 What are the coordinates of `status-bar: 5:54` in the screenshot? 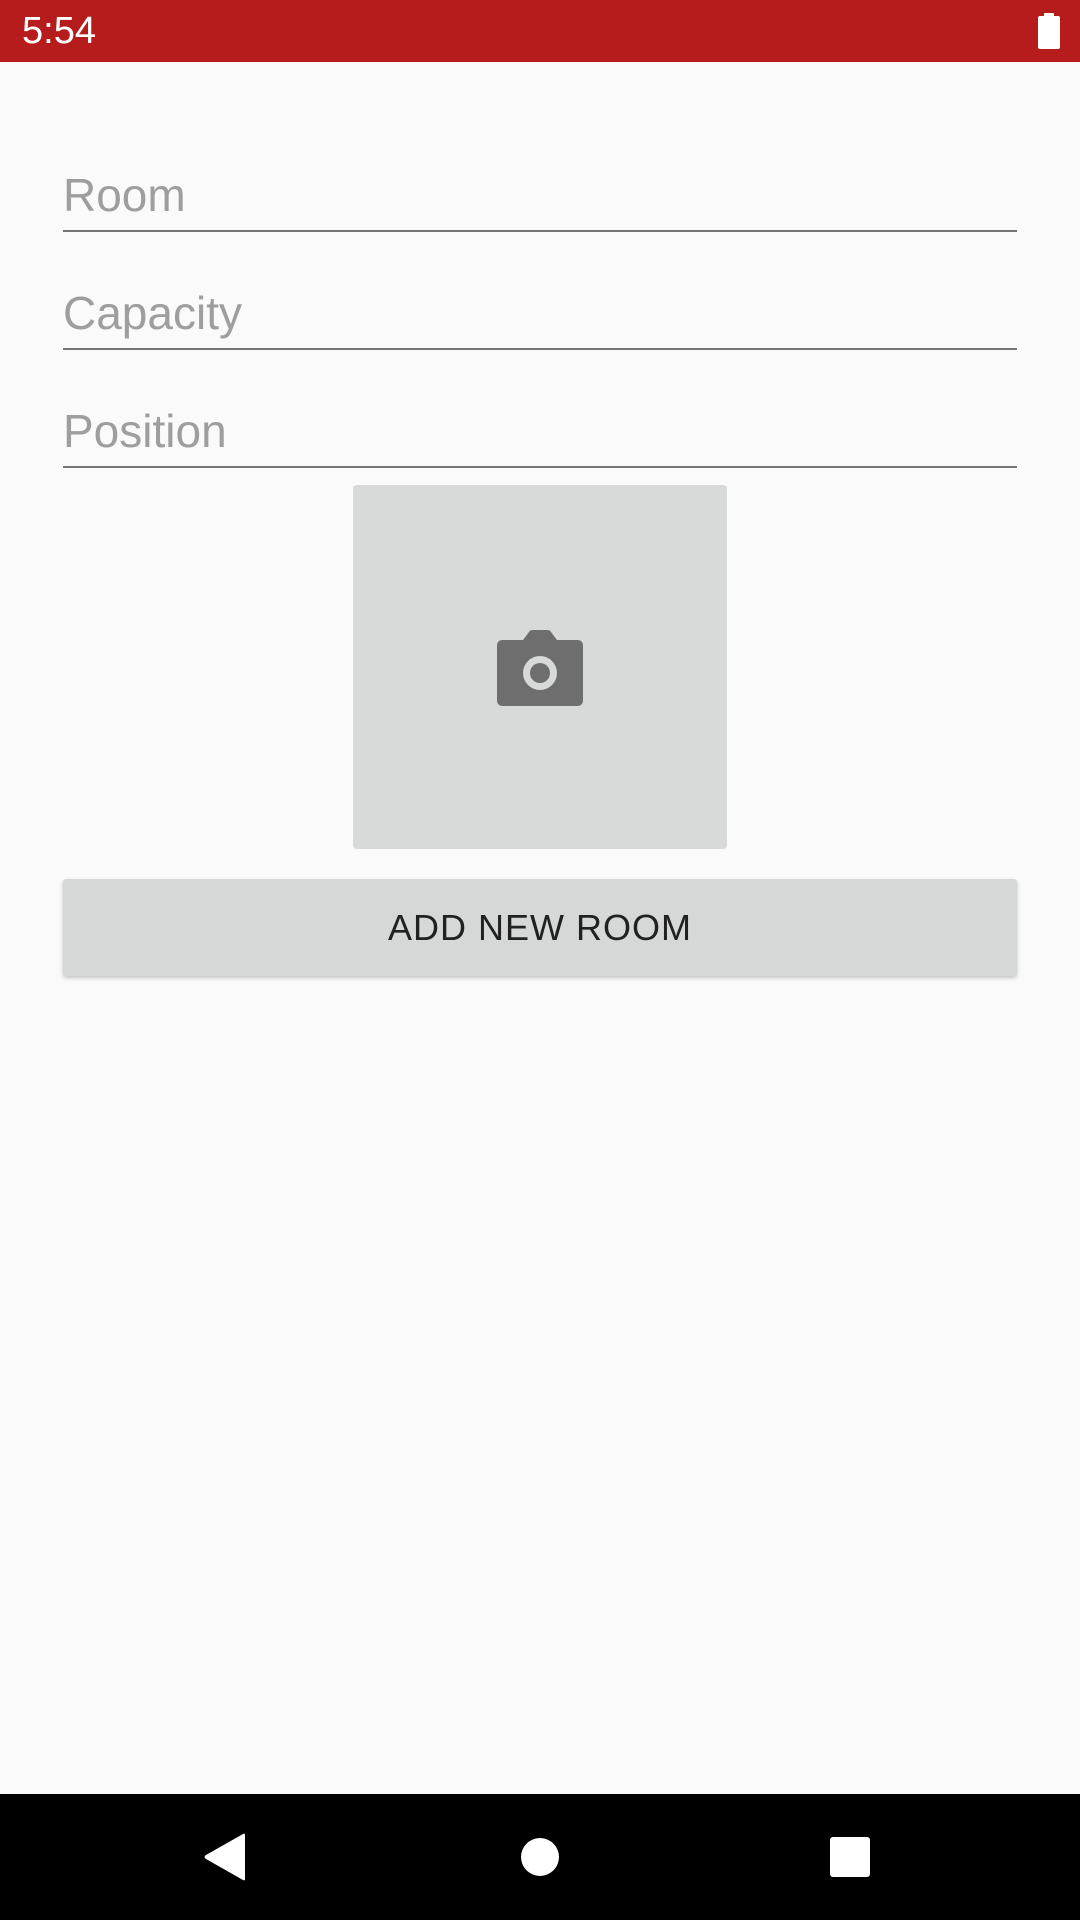 It's located at (540, 31).